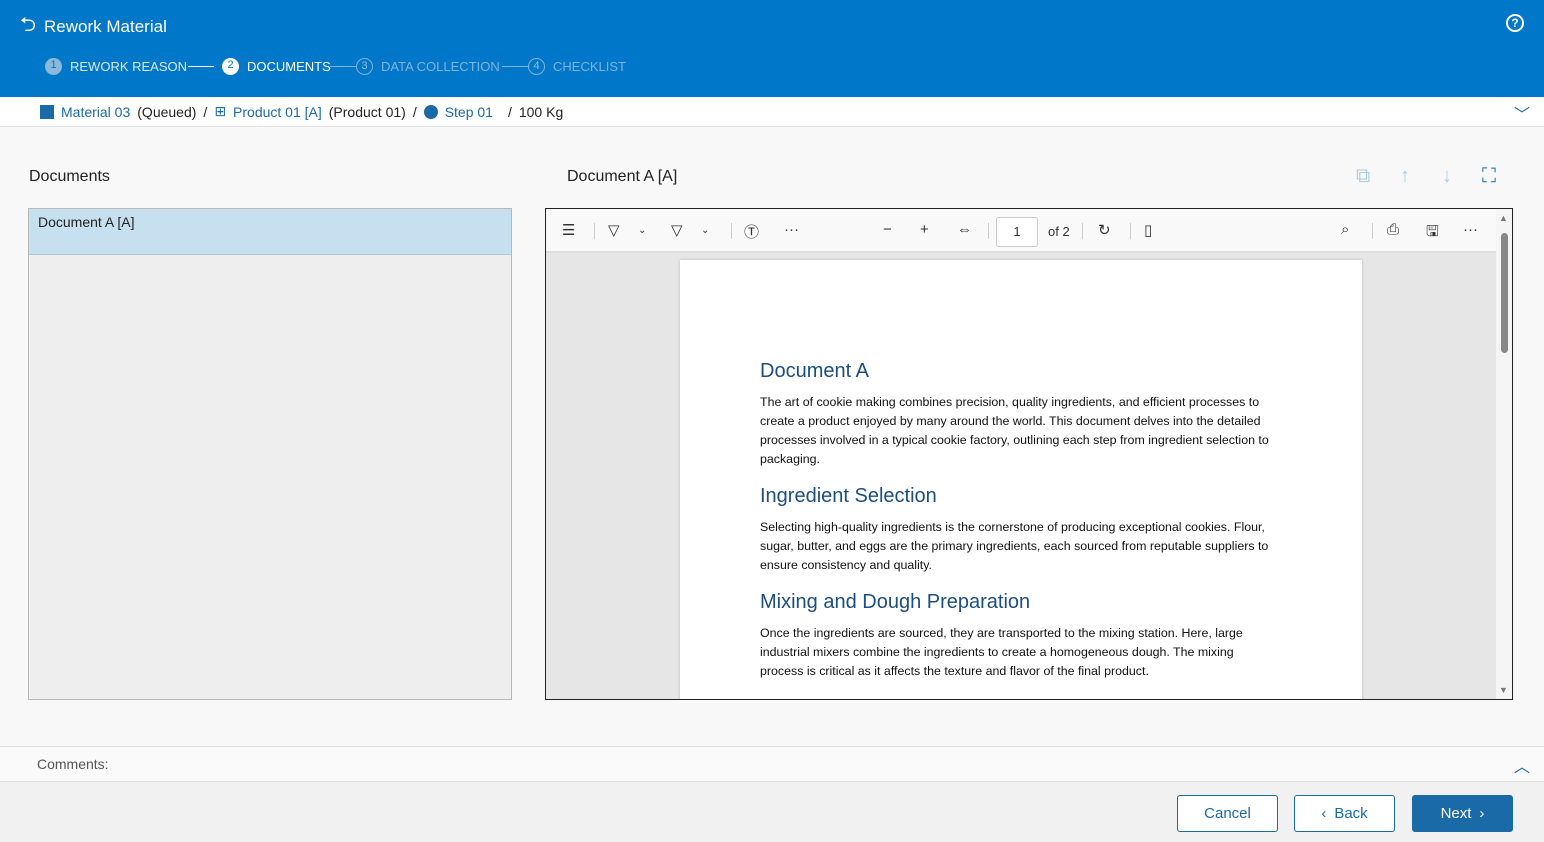  I want to click on rotate-icon: ↻, so click(1104, 230).